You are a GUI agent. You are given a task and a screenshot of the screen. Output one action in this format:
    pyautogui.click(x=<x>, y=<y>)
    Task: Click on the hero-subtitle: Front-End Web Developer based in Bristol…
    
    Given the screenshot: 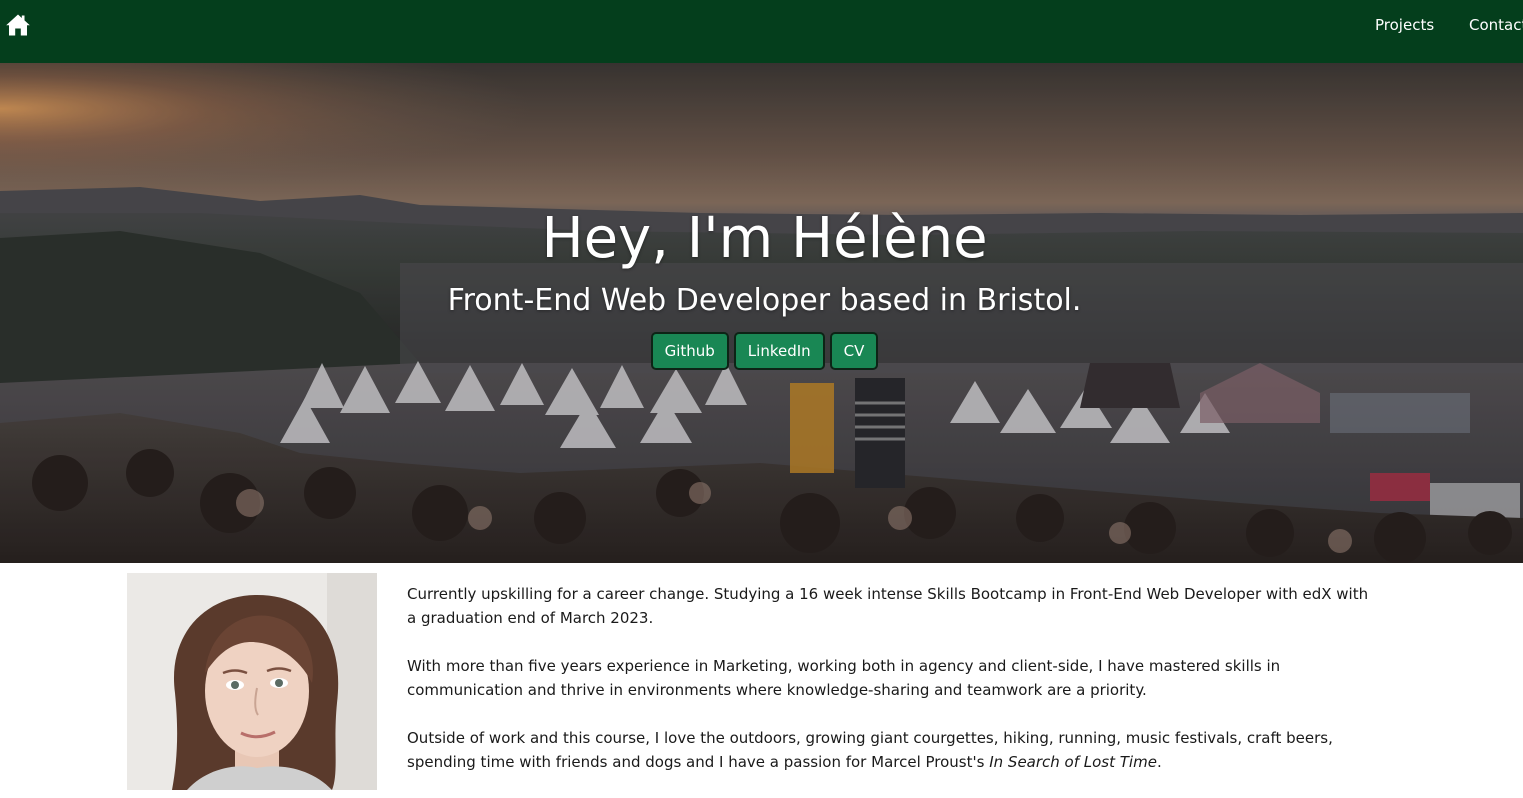 What is the action you would take?
    pyautogui.click(x=764, y=300)
    